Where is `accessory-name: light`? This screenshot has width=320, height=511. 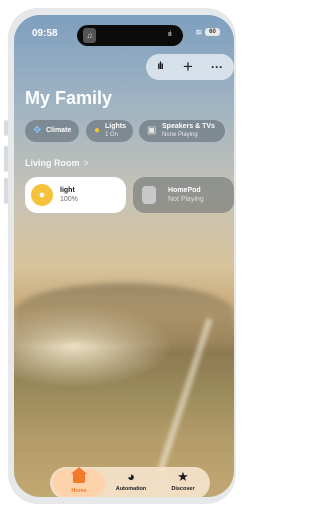
accessory-name: light is located at coordinates (67, 190).